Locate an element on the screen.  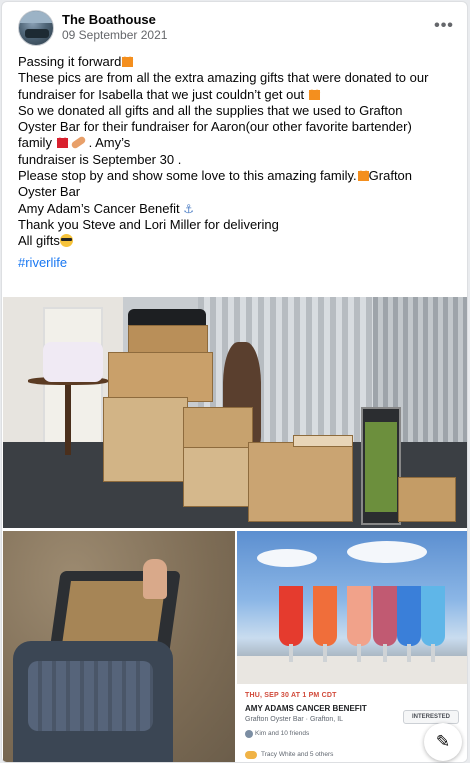
anchor-icon: ⚓ is located at coordinates (189, 208).